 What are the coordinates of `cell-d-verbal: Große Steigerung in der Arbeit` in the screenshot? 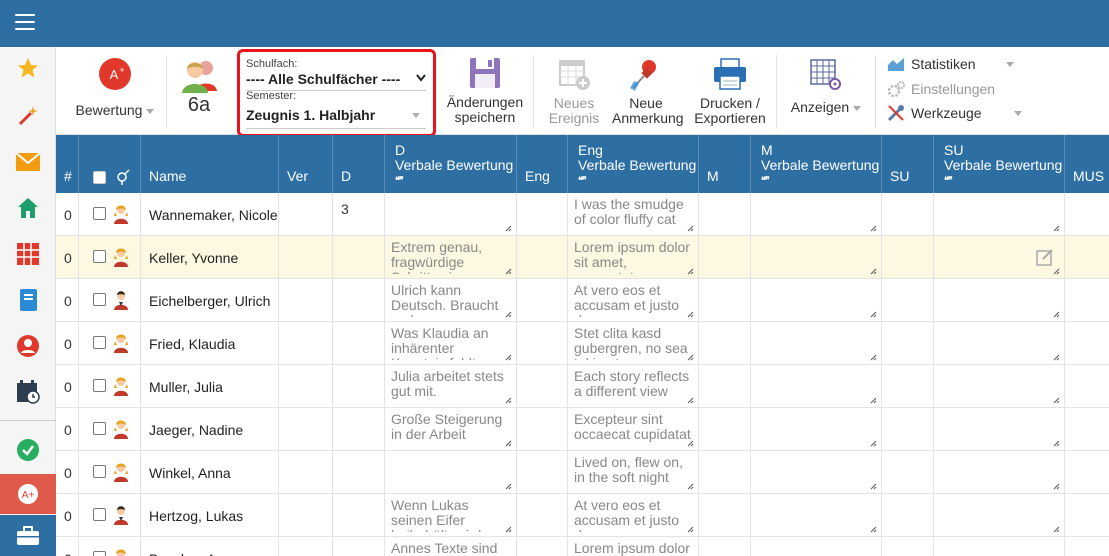 It's located at (451, 429).